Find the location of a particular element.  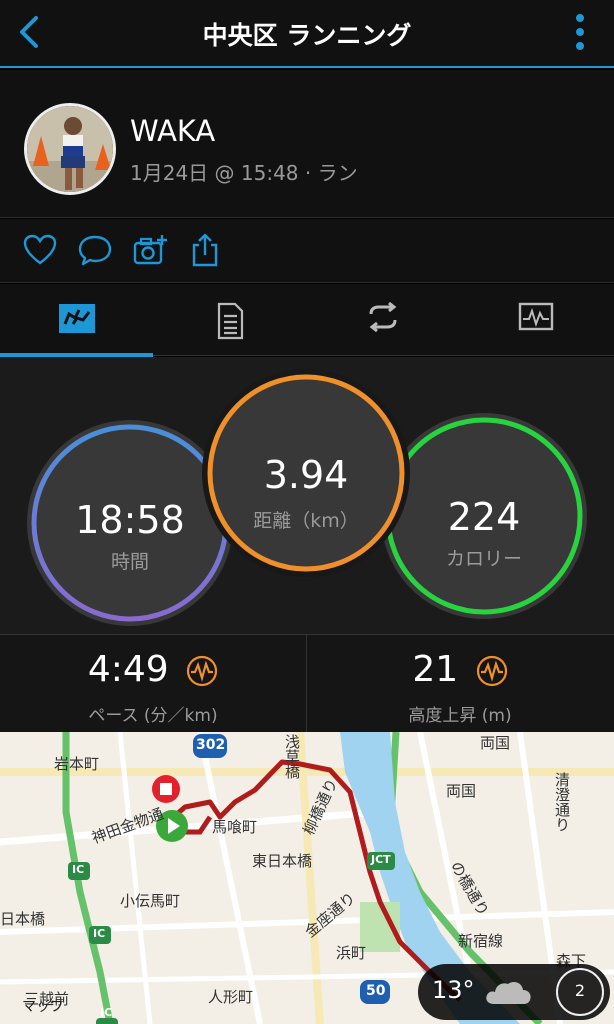

distance-ring: 3.94 距離（km） is located at coordinates (306, 473).